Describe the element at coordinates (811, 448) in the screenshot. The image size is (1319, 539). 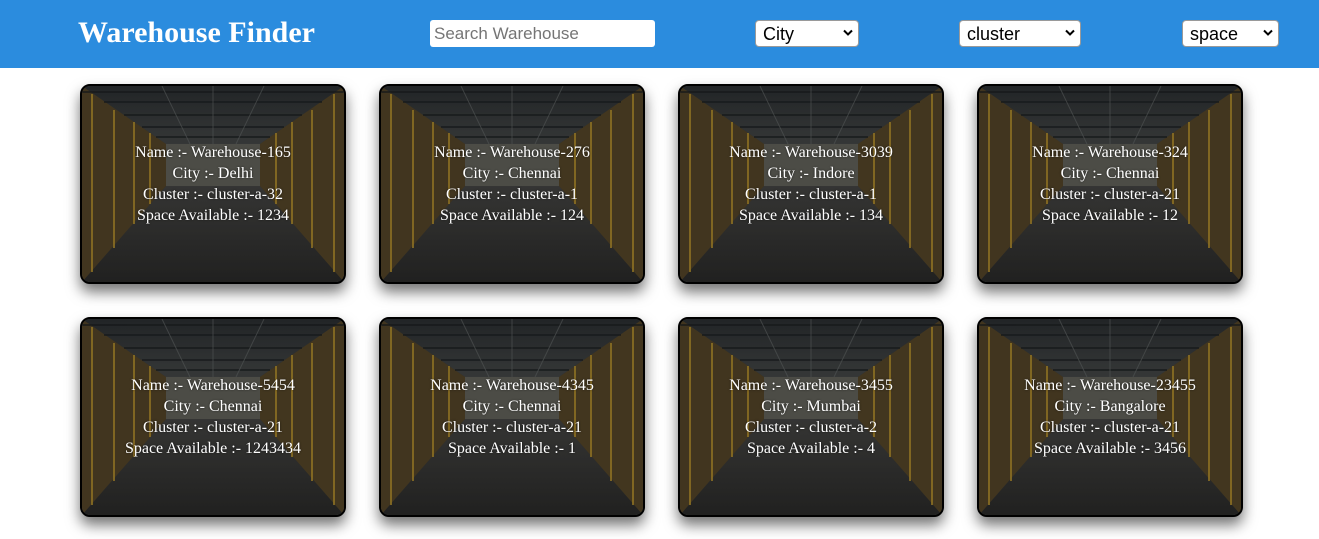
I see `warehouse-space: Space Available :- 4` at that location.